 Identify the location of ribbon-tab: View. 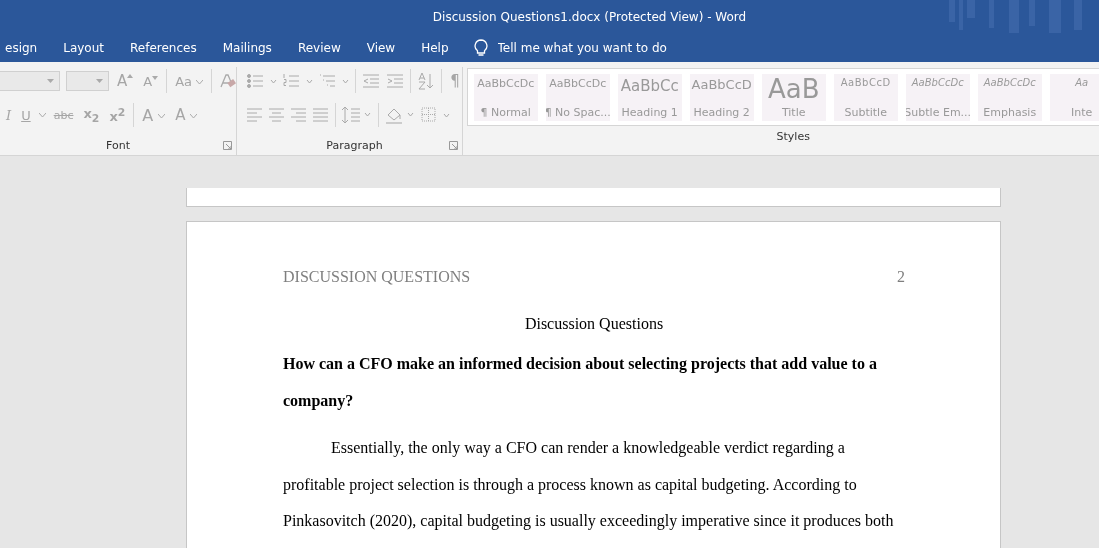
(381, 47).